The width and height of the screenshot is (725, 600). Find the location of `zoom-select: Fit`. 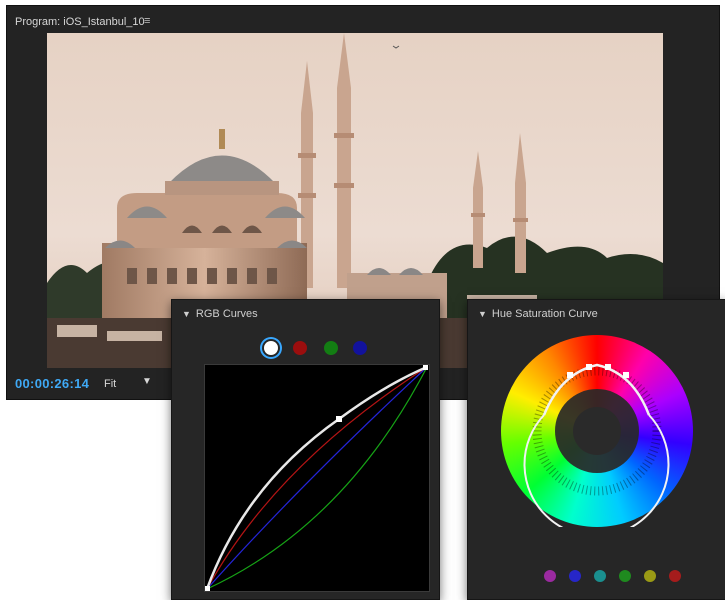

zoom-select: Fit is located at coordinates (110, 384).